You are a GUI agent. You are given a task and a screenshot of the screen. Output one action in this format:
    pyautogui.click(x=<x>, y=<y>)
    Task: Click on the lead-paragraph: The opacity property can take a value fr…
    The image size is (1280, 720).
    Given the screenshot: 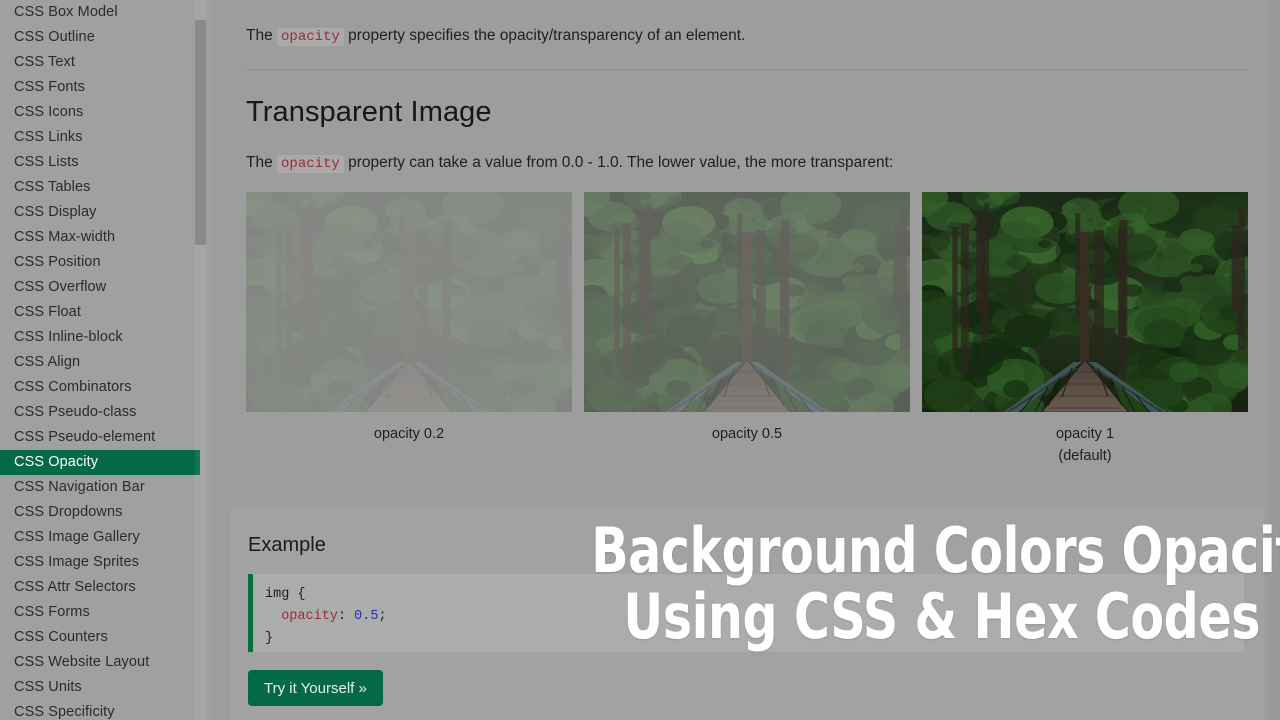 What is the action you would take?
    pyautogui.click(x=747, y=152)
    